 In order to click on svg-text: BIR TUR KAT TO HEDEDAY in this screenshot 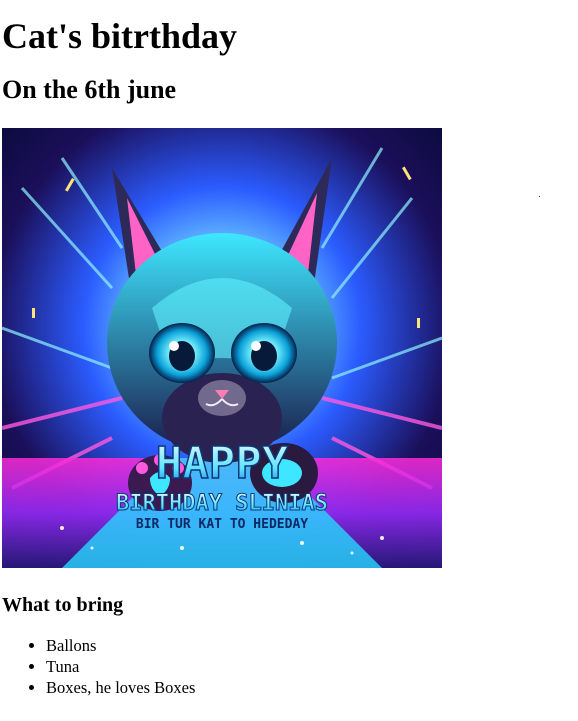, I will do `click(222, 524)`.